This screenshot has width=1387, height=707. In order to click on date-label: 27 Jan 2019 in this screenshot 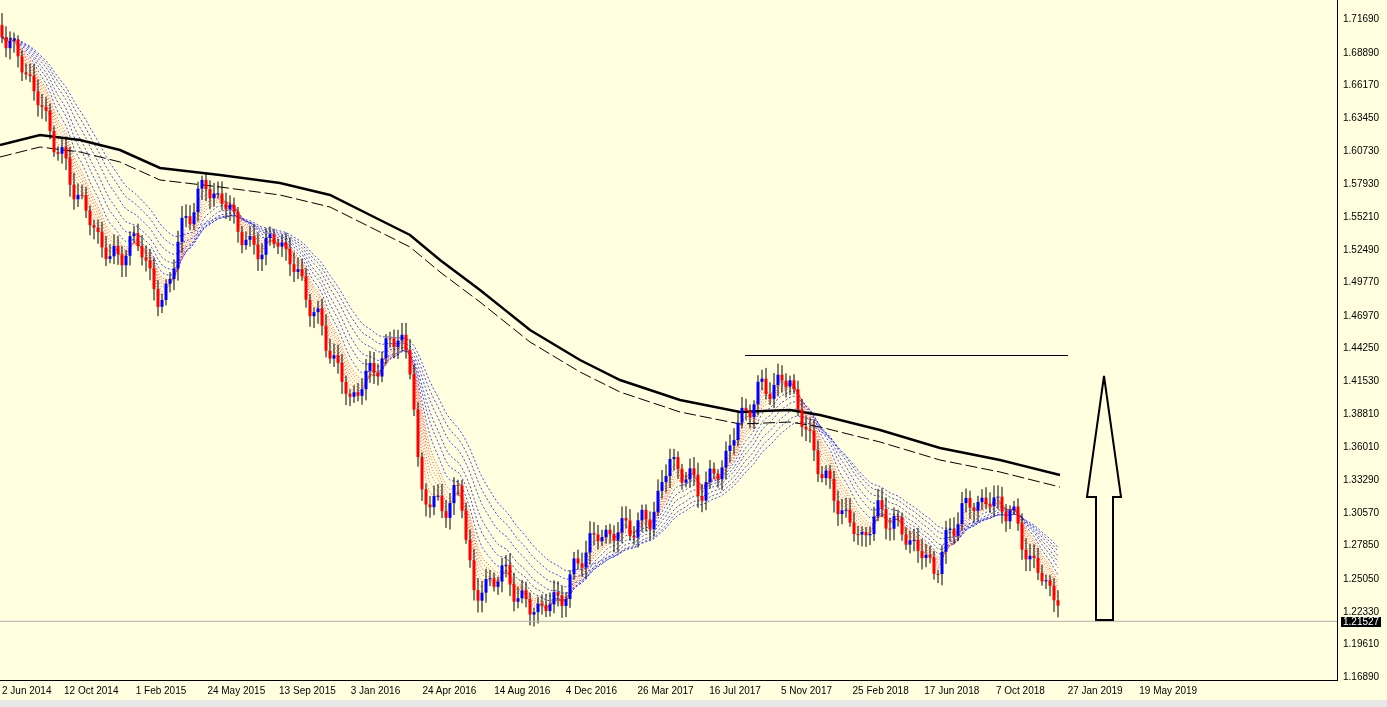, I will do `click(1095, 691)`.